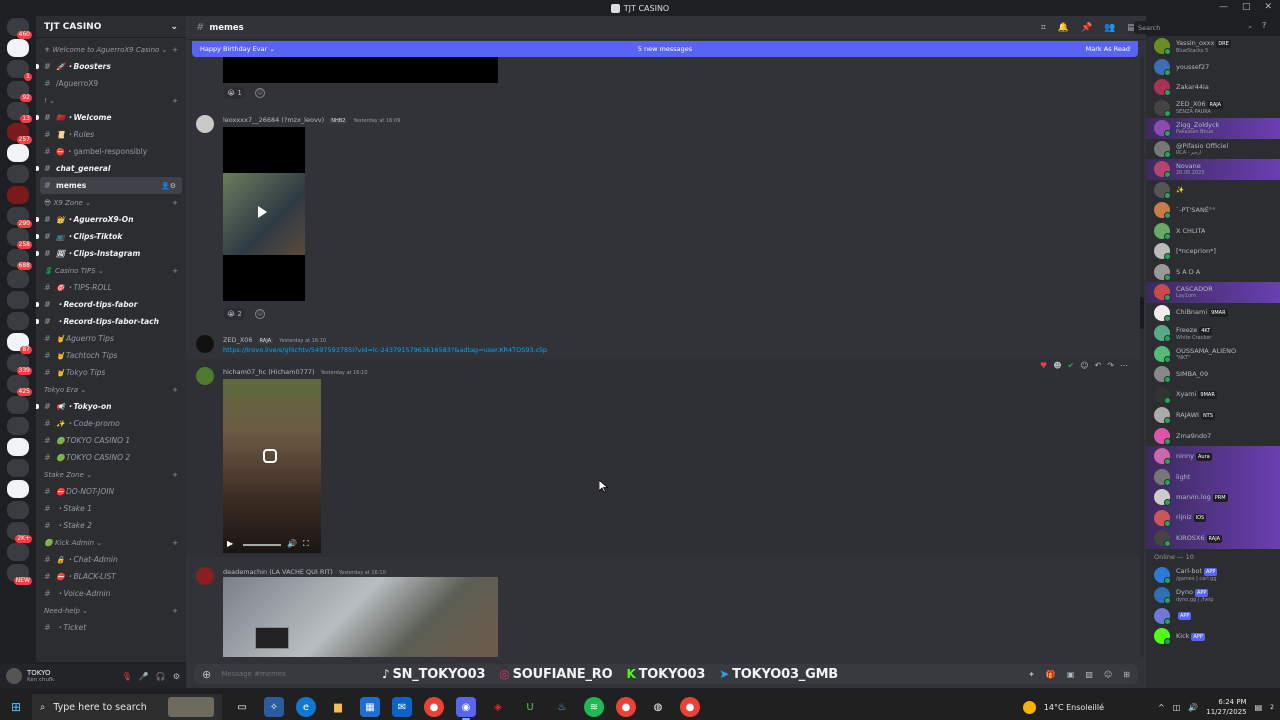 The height and width of the screenshot is (720, 1280). Describe the element at coordinates (161, 676) in the screenshot. I see `headphones-icon: 🎧` at that location.